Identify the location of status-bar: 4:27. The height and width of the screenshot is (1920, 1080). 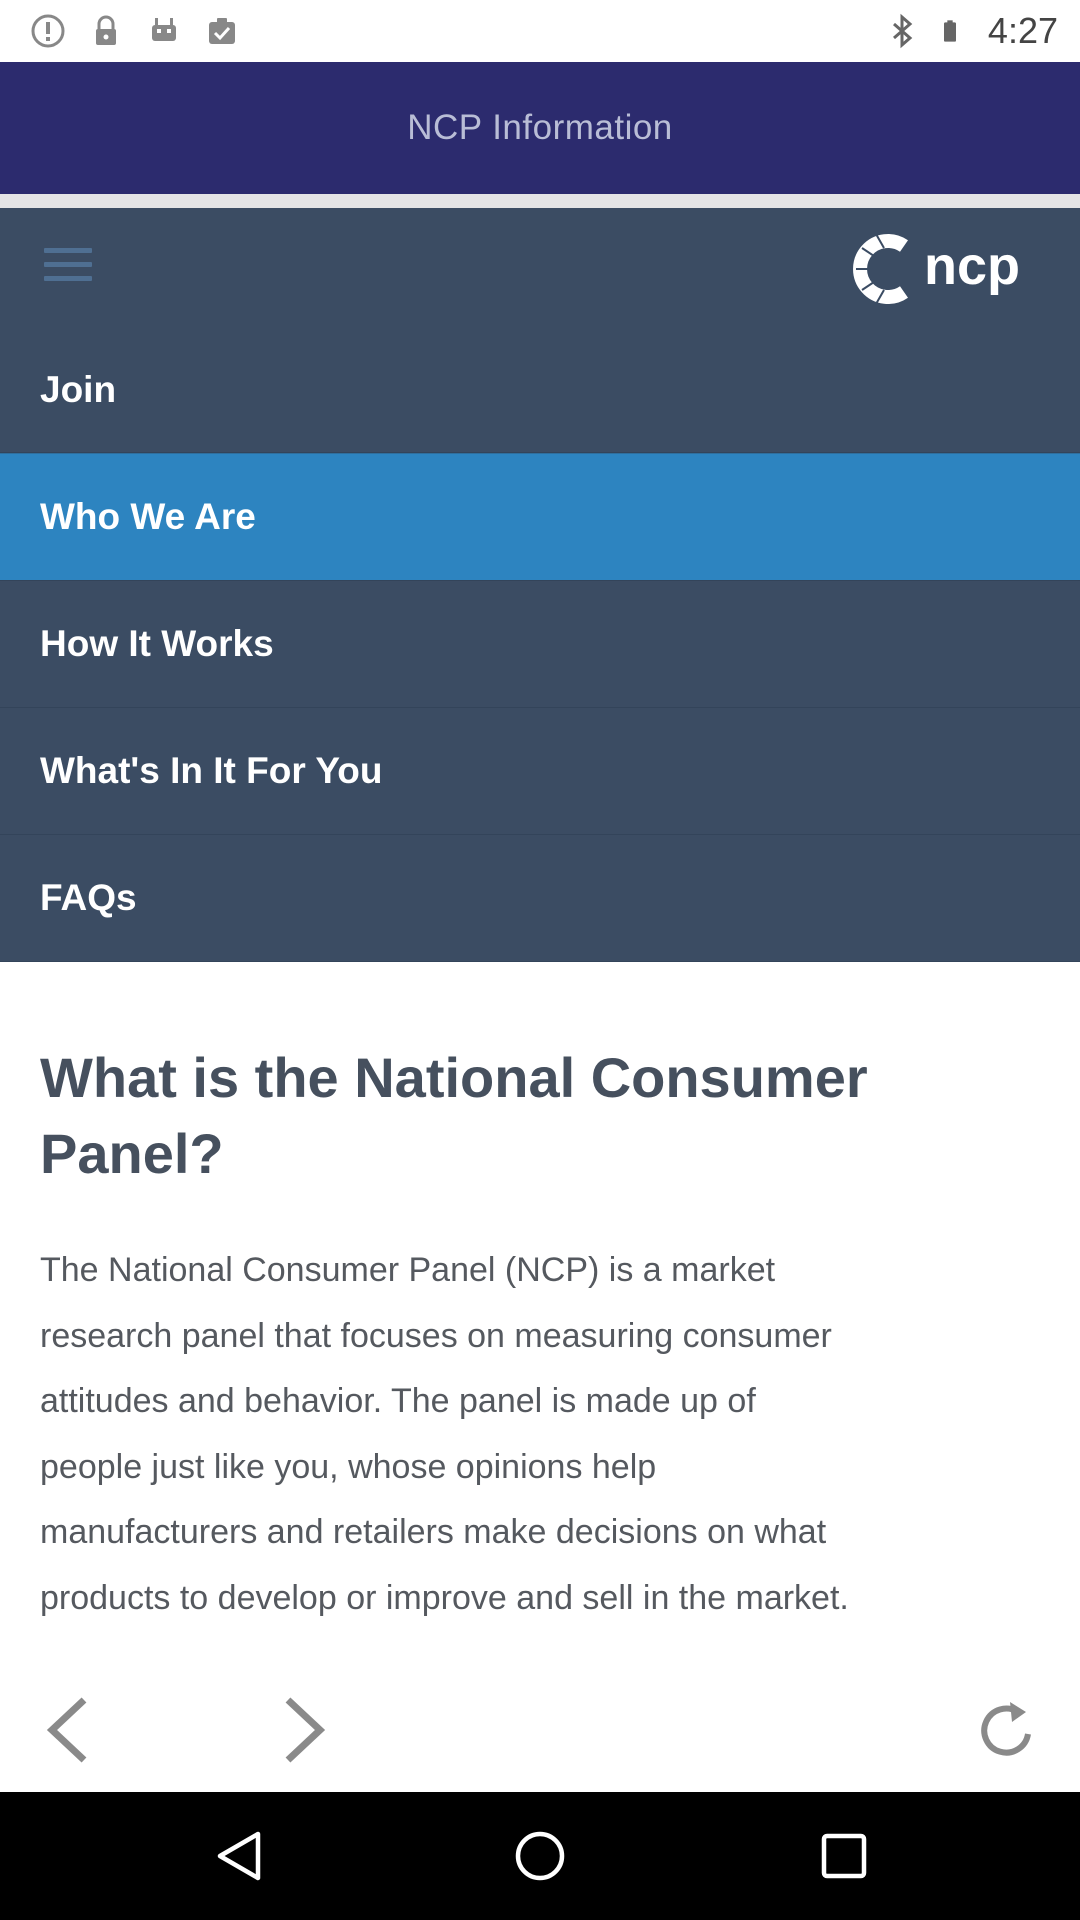
(540, 31).